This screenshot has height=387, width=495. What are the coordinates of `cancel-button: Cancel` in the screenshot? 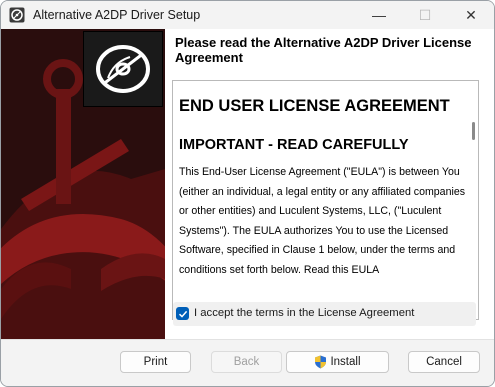 It's located at (444, 362).